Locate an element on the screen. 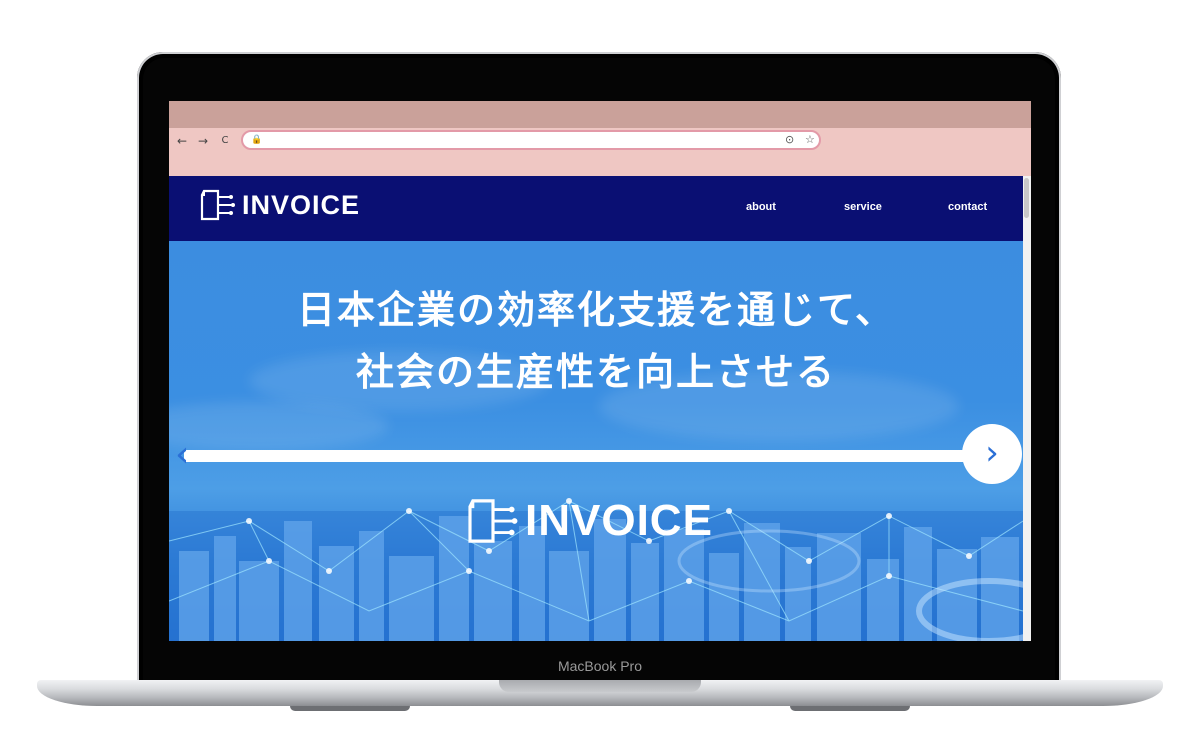 Image resolution: width=1200 pixels, height=742 pixels. page-scrollbar is located at coordinates (1027, 408).